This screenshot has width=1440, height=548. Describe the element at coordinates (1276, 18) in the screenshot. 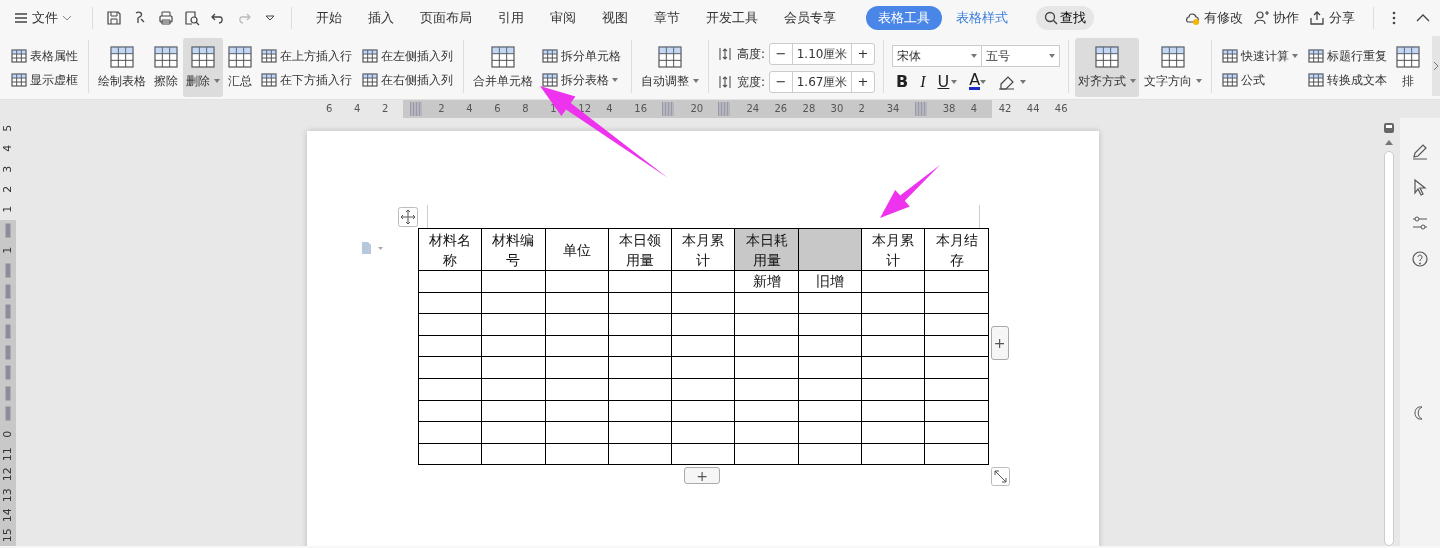

I see `toolbar-button: 协作` at that location.